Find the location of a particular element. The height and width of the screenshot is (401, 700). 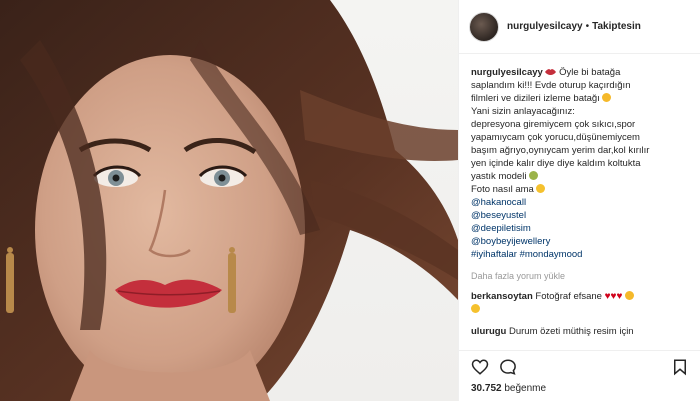

header-username: nurgulyesilcayy is located at coordinates (545, 26).